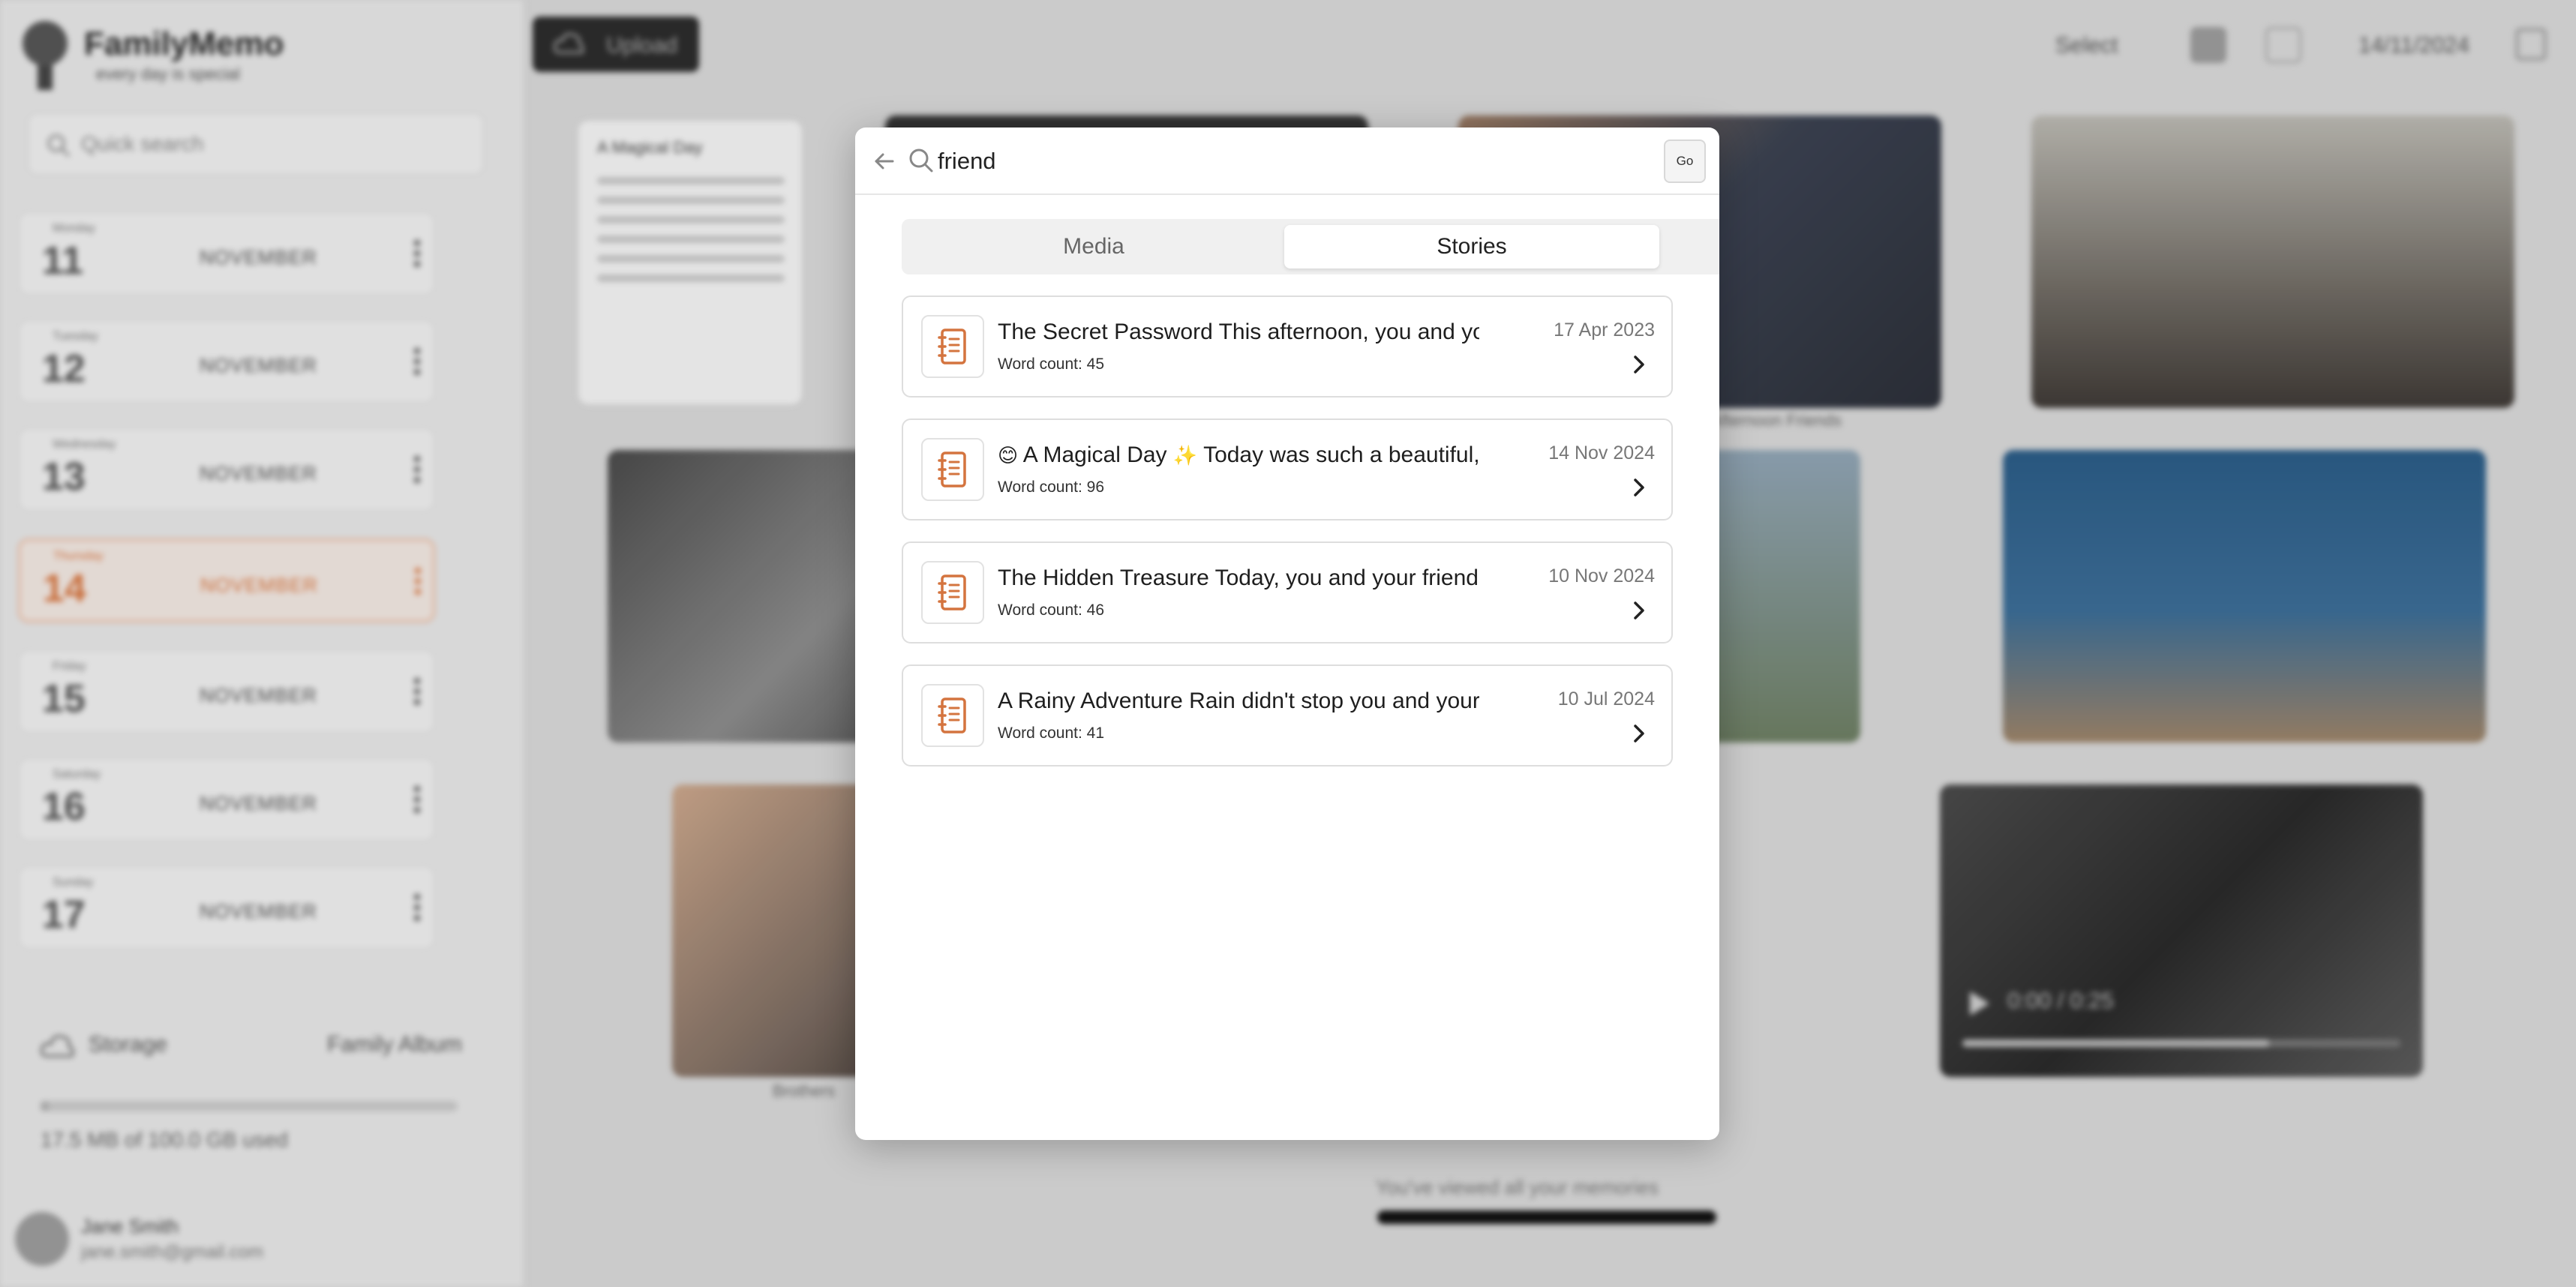 This screenshot has height=1287, width=2576. I want to click on word-count: Word count: 46, so click(1051, 610).